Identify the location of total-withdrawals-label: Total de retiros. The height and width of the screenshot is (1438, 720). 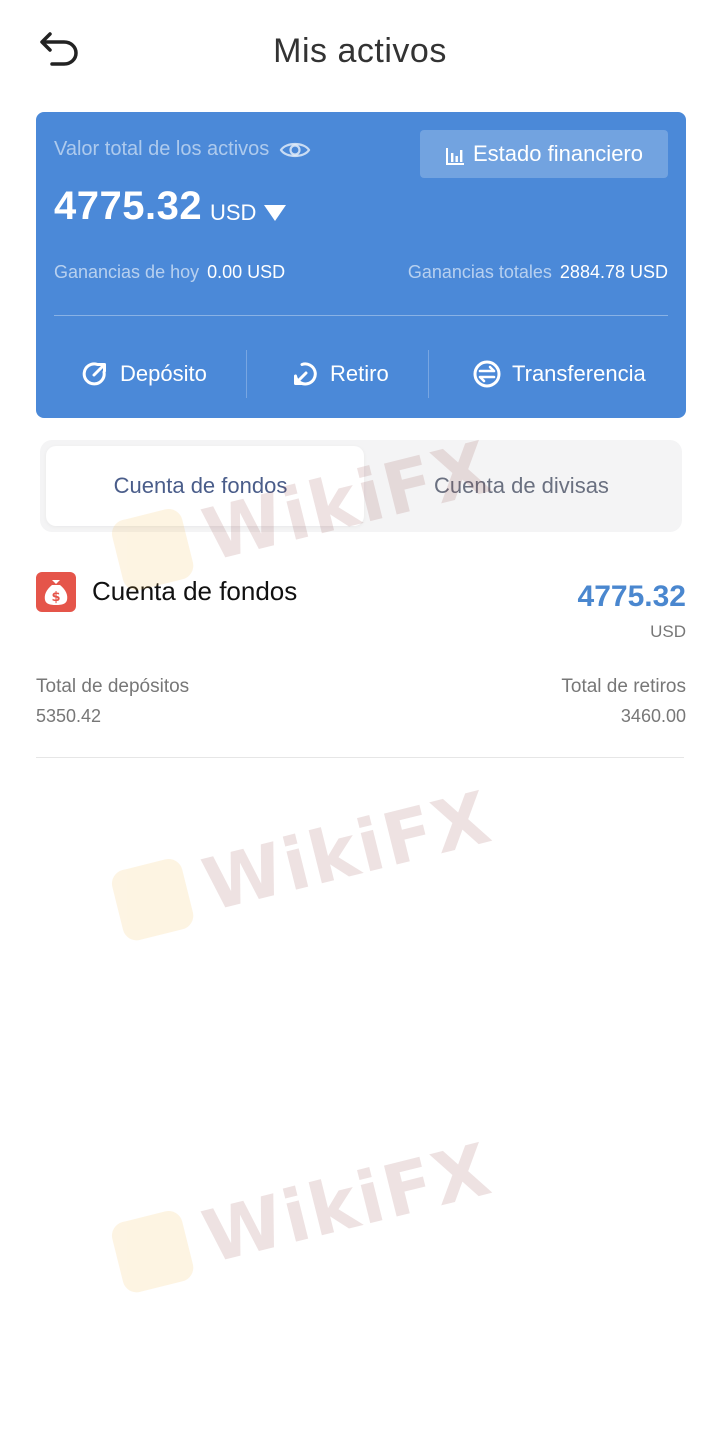
(623, 686).